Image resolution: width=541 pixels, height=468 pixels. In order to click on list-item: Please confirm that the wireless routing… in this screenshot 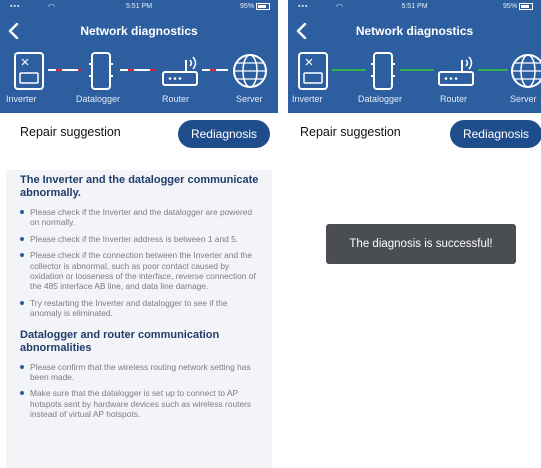, I will do `click(140, 372)`.